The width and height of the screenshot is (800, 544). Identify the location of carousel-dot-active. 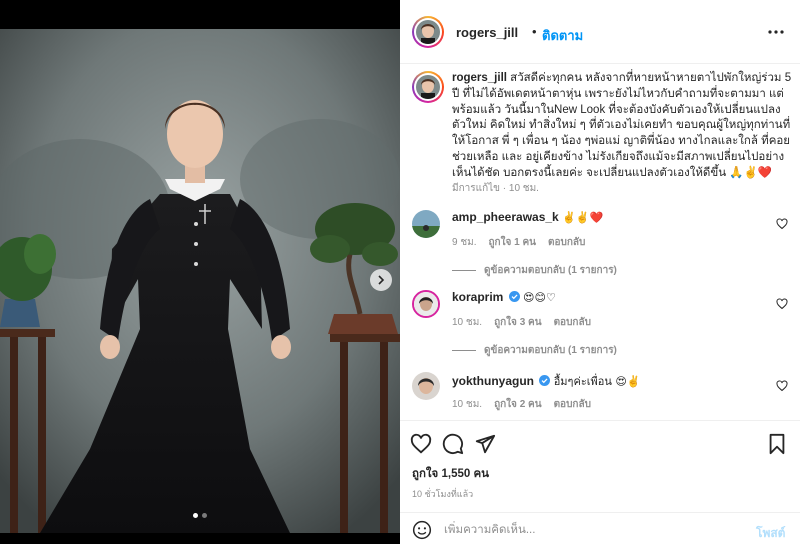
(195, 515).